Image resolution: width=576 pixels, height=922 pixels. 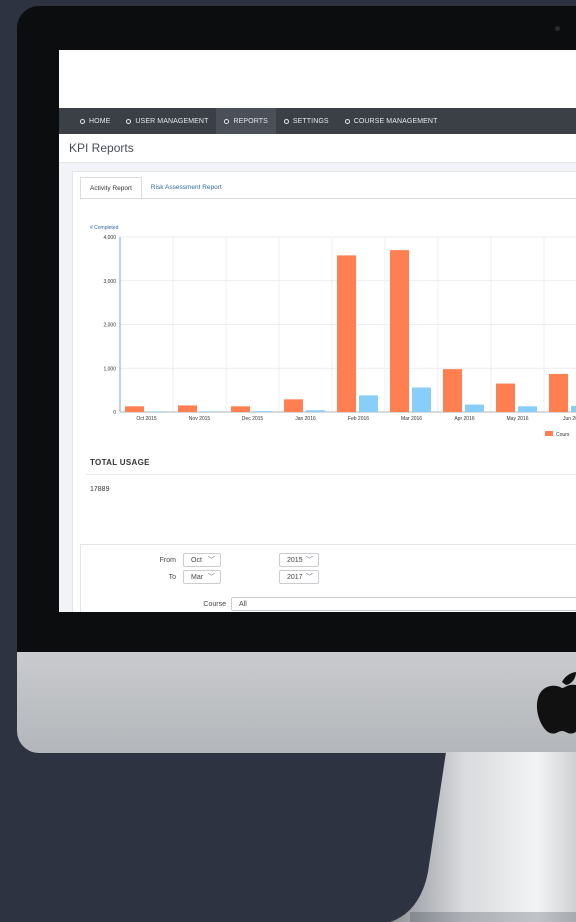 What do you see at coordinates (109, 282) in the screenshot?
I see `y-tick-label: 3,000` at bounding box center [109, 282].